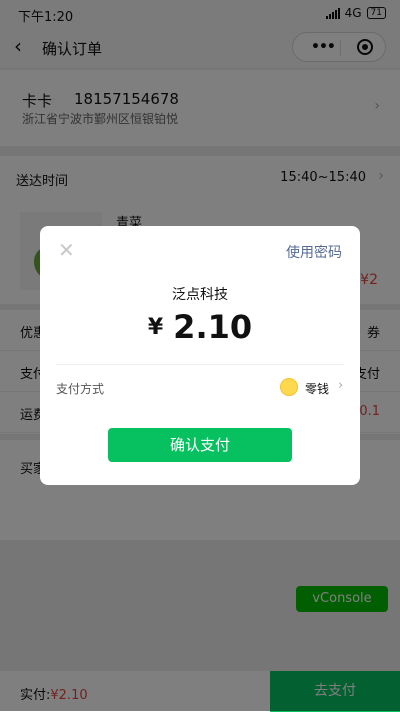 Image resolution: width=400 pixels, height=712 pixels. Describe the element at coordinates (80, 389) in the screenshot. I see `payment-method-label: 支付方式` at that location.